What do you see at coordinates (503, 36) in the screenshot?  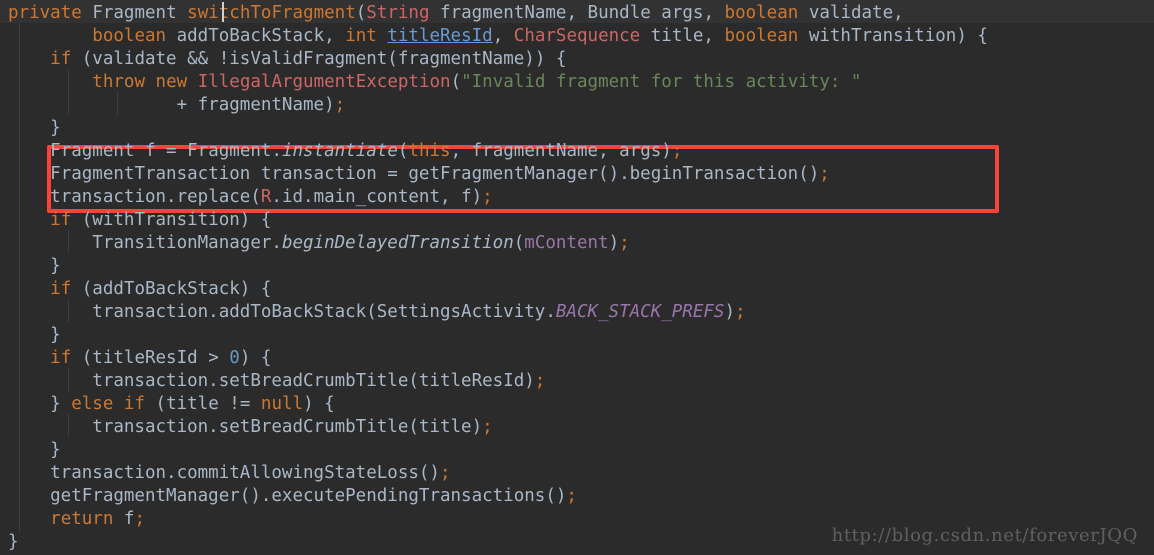 I see `code-token: ,` at bounding box center [503, 36].